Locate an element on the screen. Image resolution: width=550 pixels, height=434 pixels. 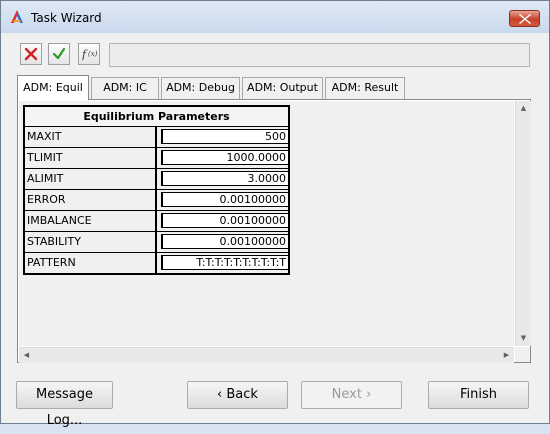
tab-adm-ic: ADM: IC is located at coordinates (125, 88).